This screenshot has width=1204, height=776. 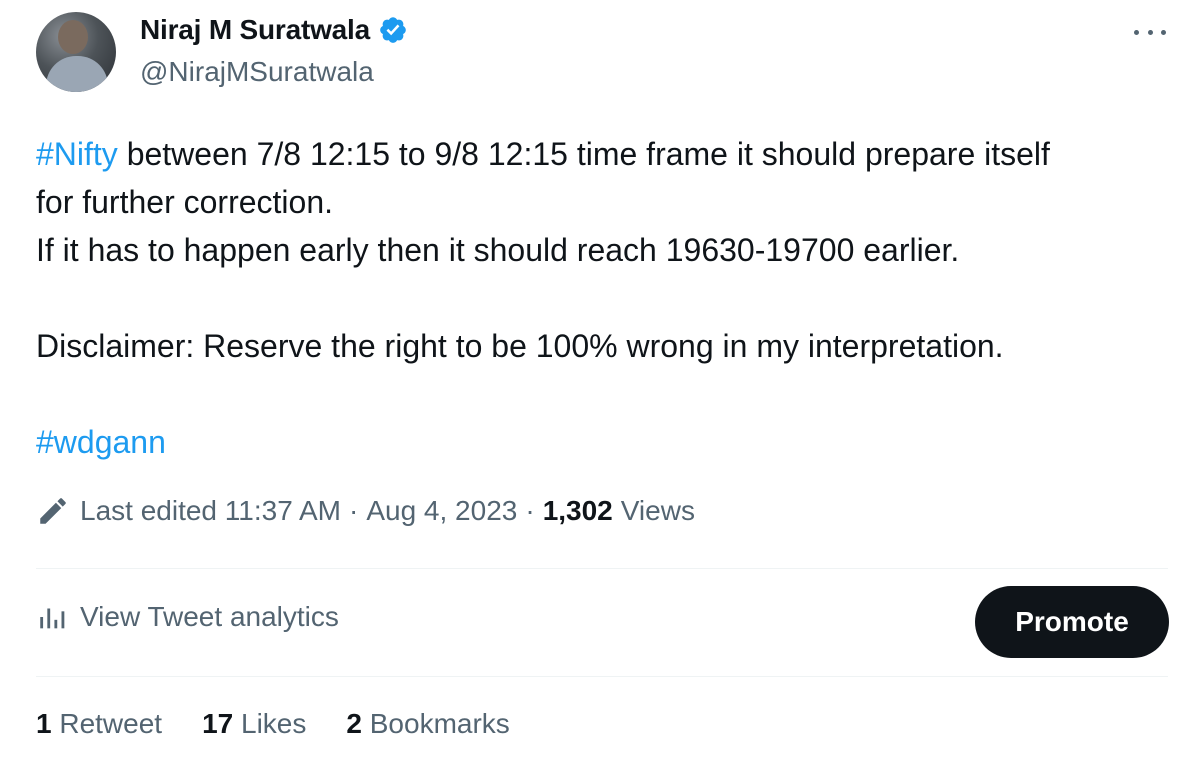 I want to click on likes-stat: 17 Likes, so click(x=254, y=724).